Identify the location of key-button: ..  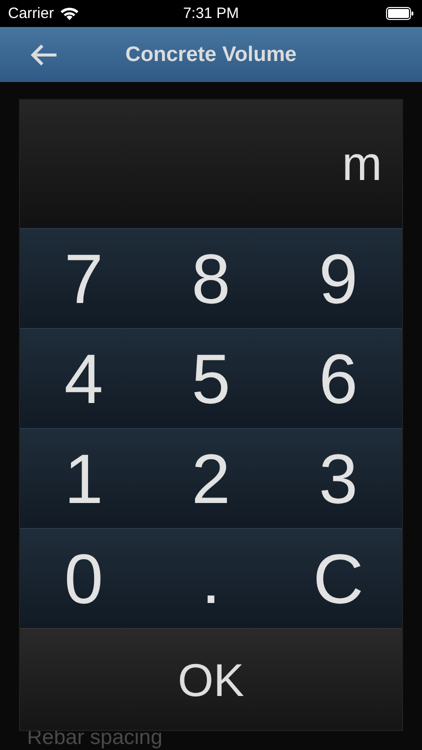
(211, 578).